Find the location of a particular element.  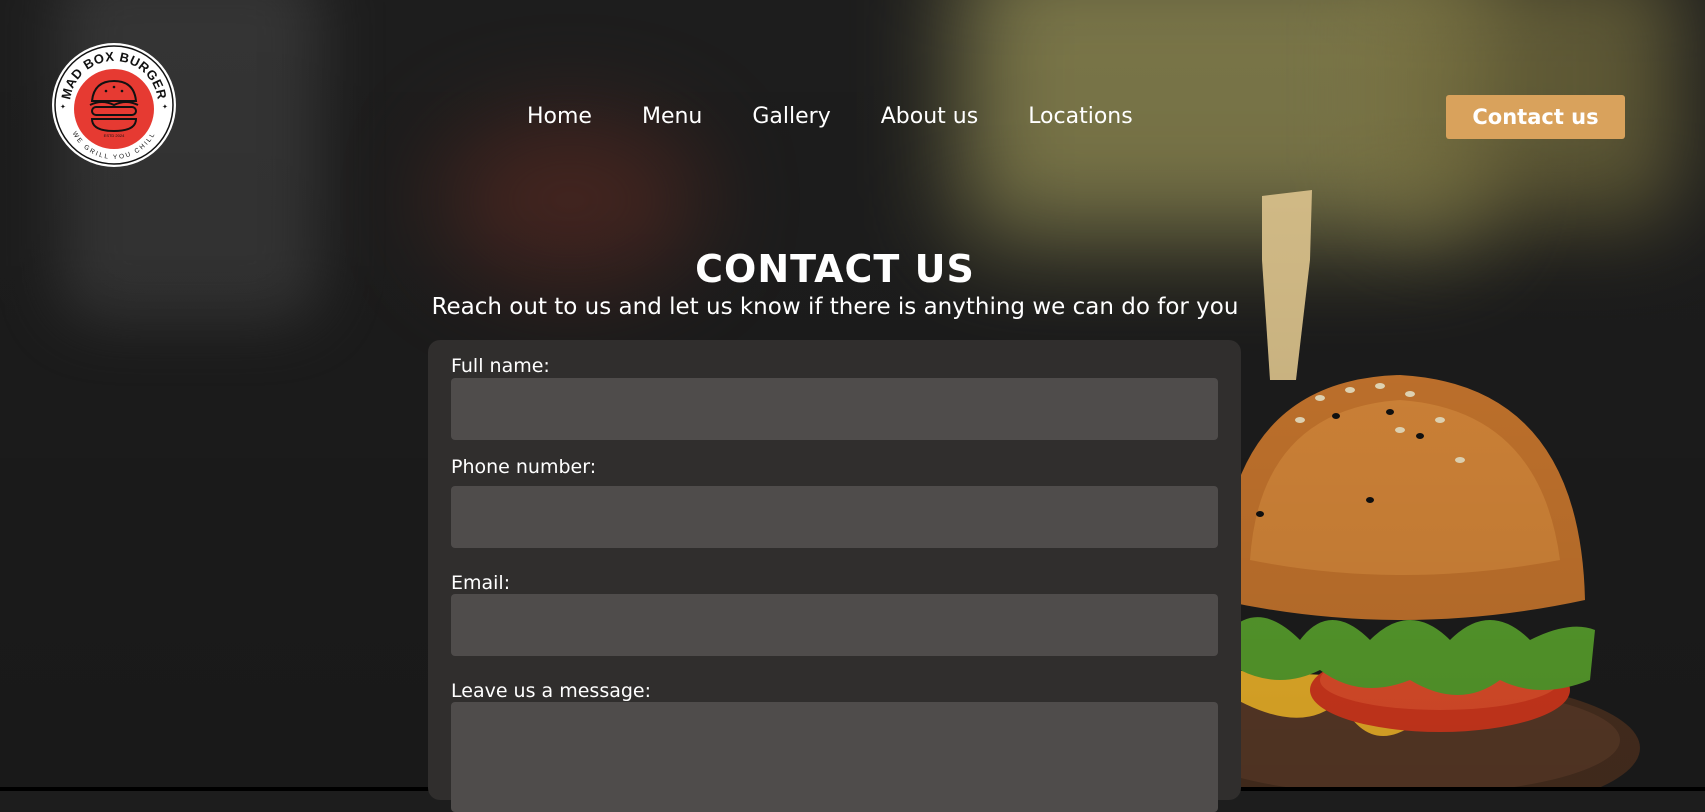

full-name-input is located at coordinates (834, 409).